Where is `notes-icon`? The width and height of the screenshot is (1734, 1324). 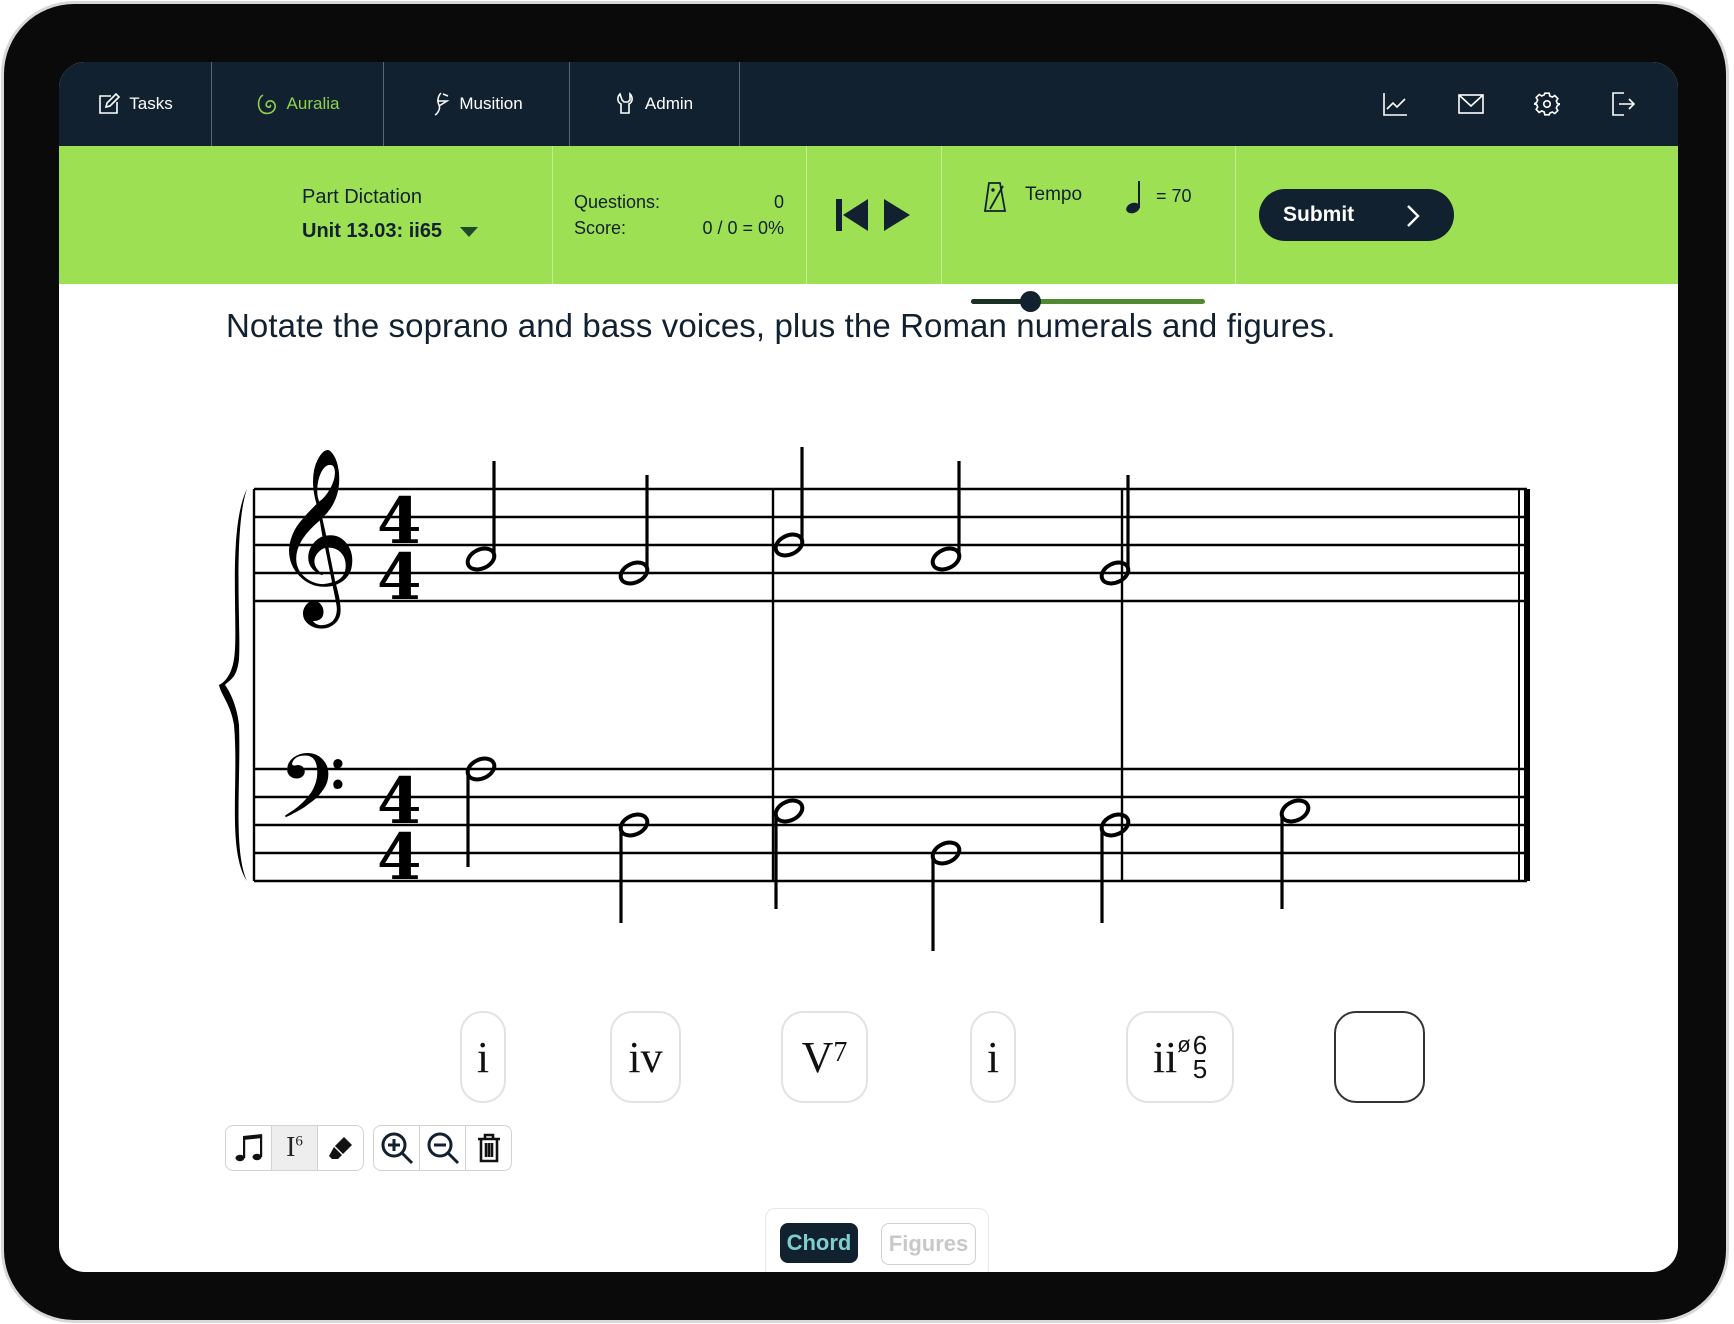 notes-icon is located at coordinates (248, 1148).